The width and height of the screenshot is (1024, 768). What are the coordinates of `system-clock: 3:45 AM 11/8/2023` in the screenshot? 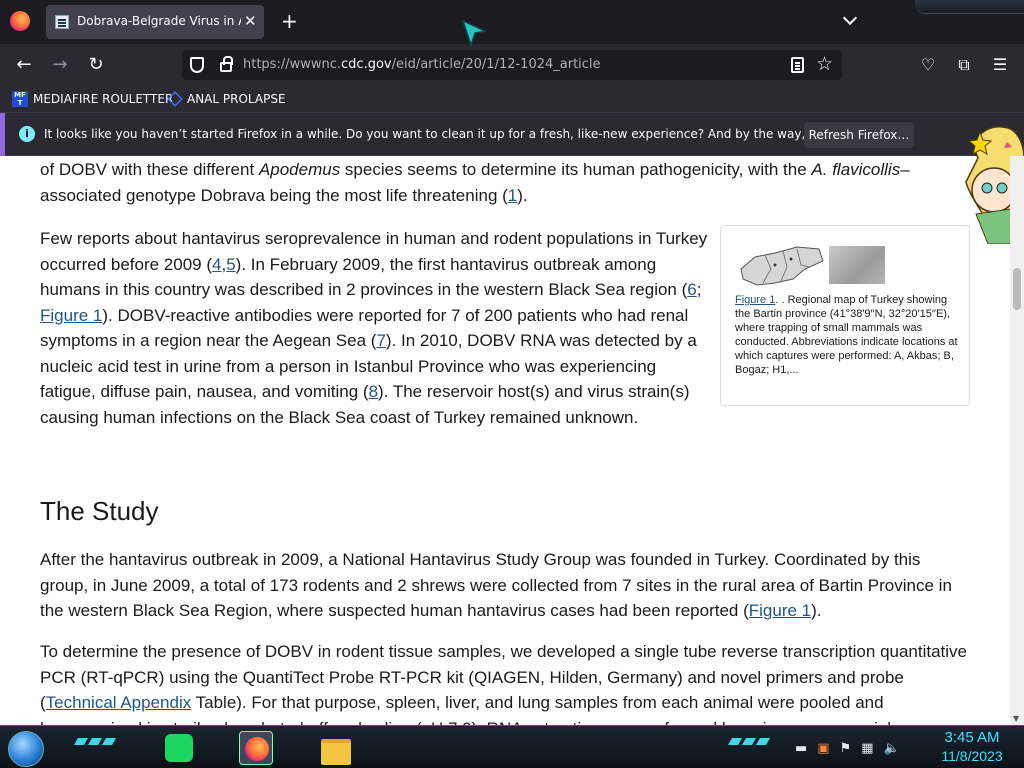 It's located at (972, 747).